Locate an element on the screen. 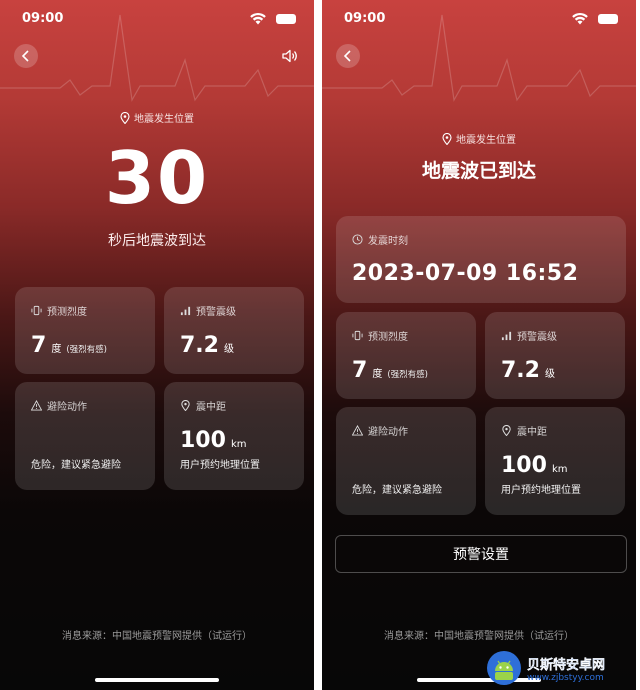  home-indicator is located at coordinates (157, 680).